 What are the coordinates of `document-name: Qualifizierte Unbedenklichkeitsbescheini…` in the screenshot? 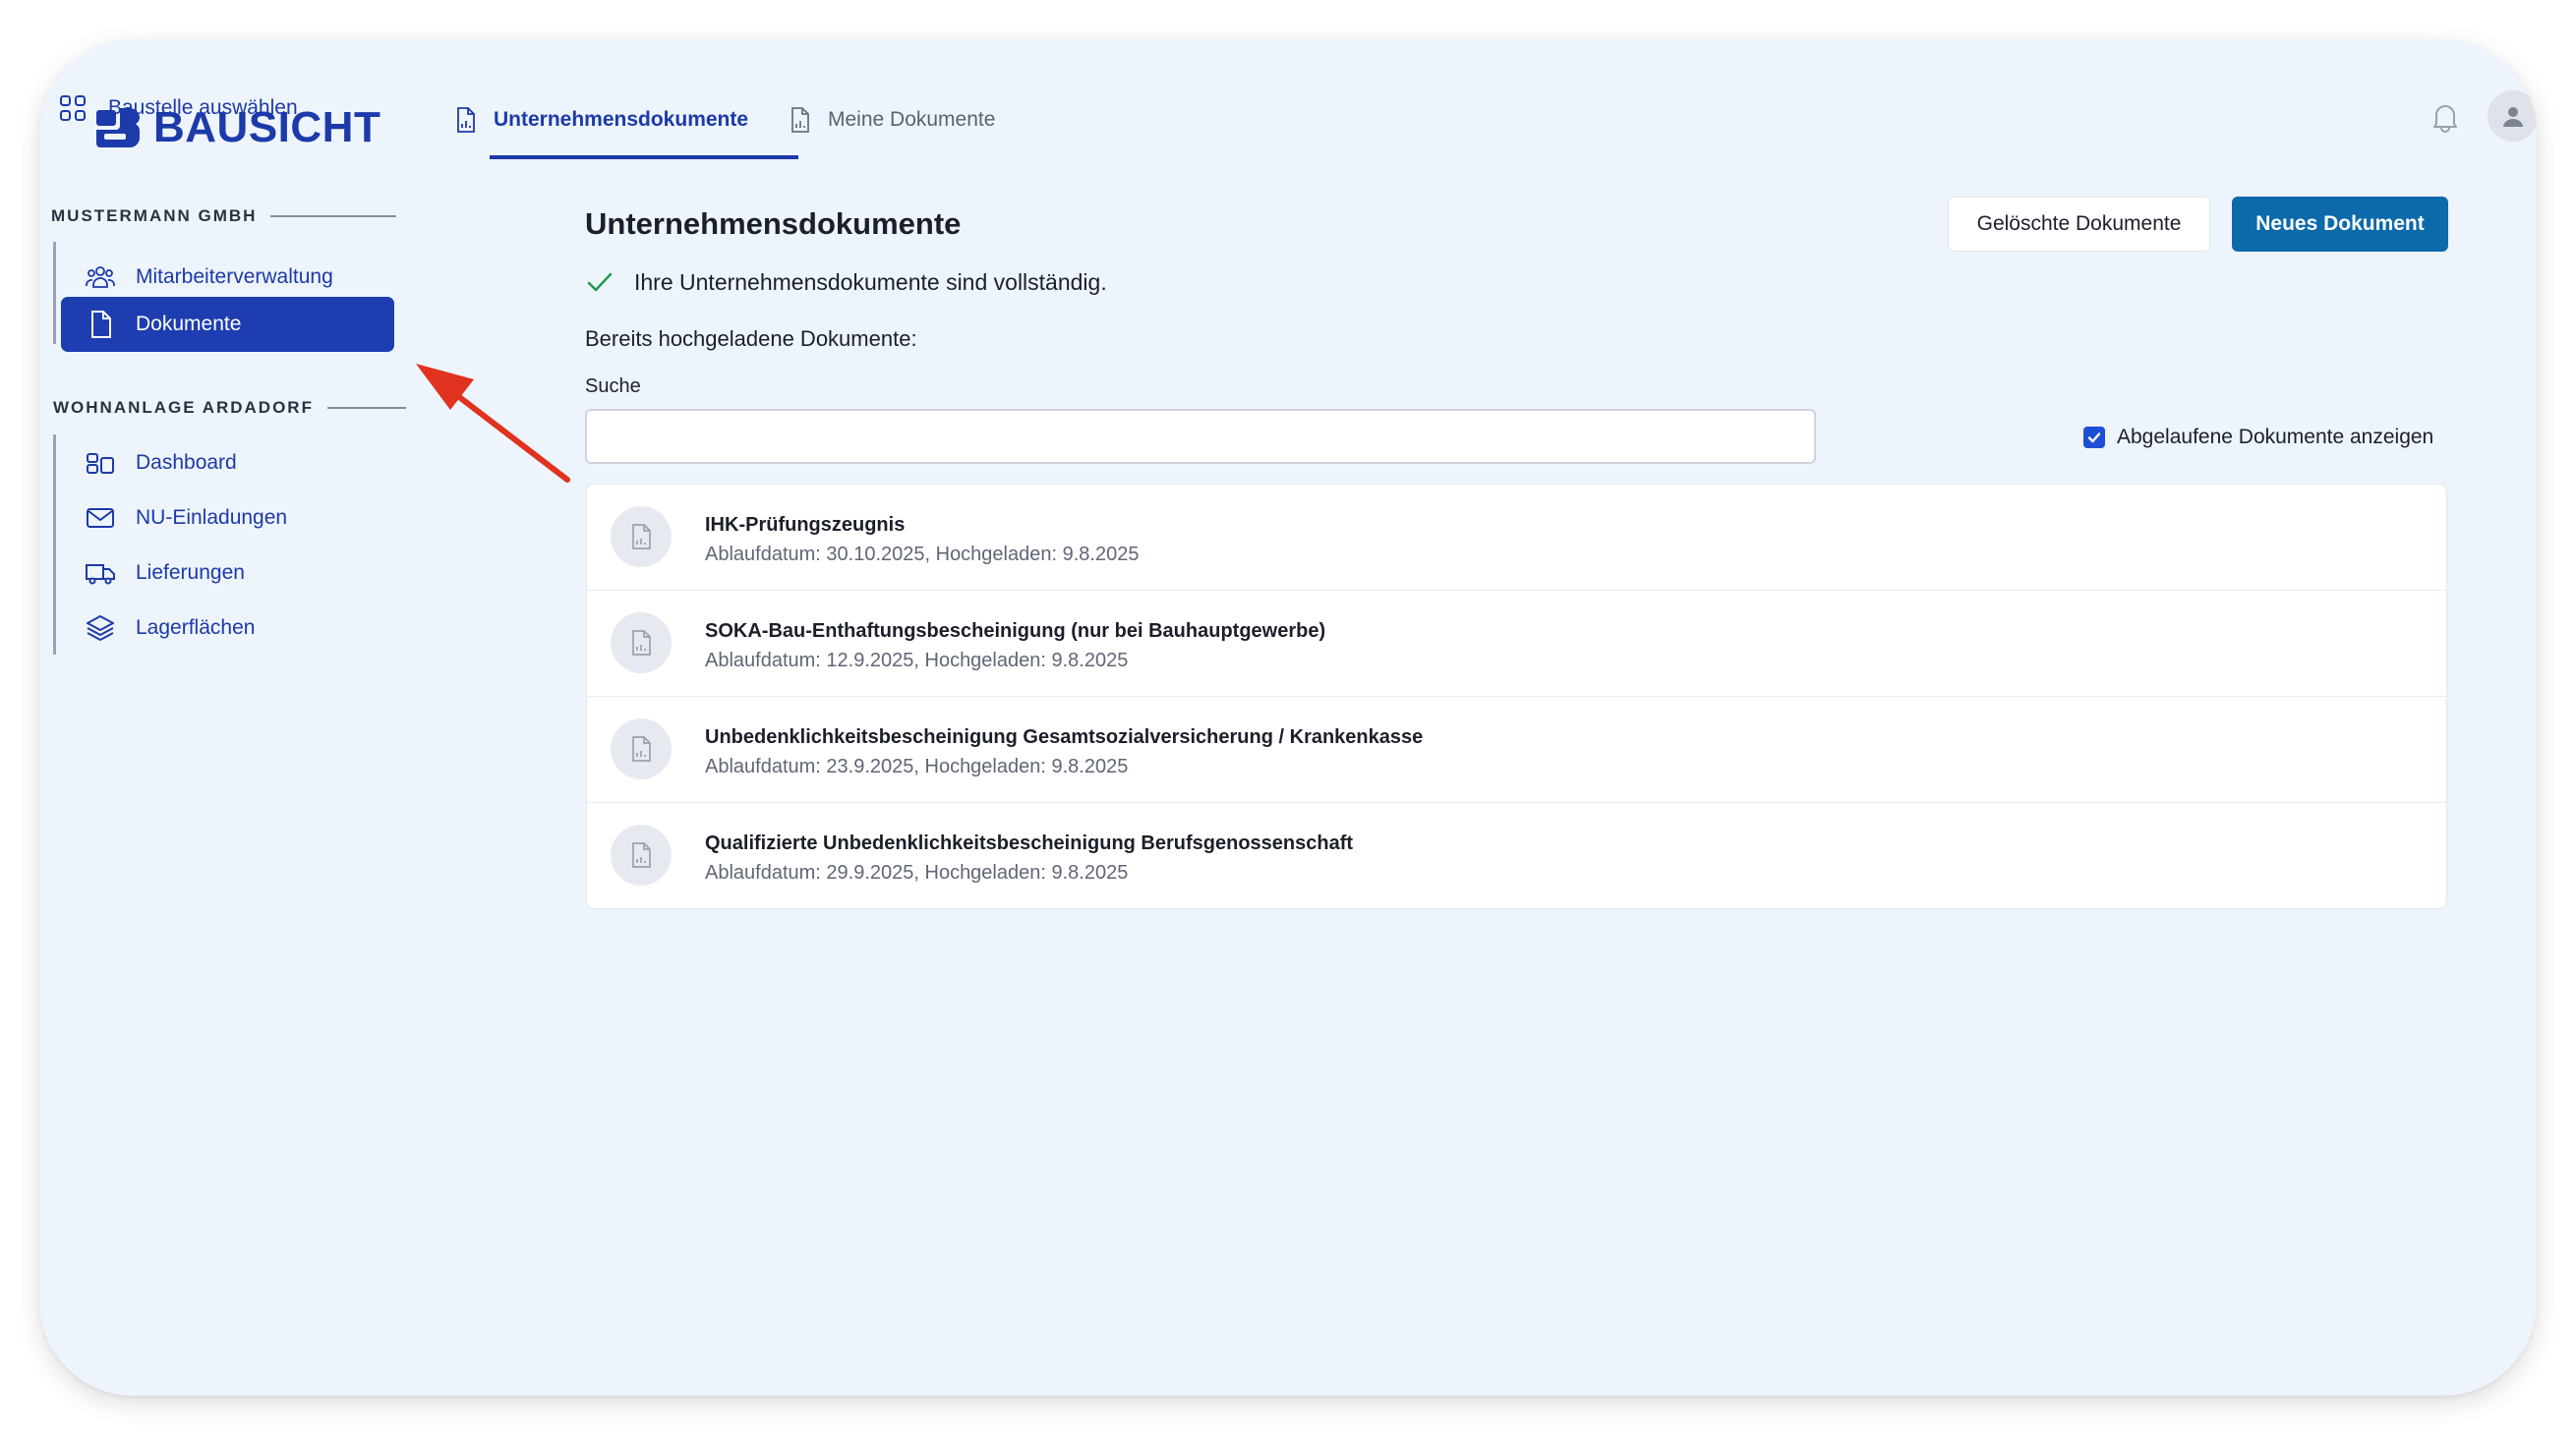 It's located at (1029, 843).